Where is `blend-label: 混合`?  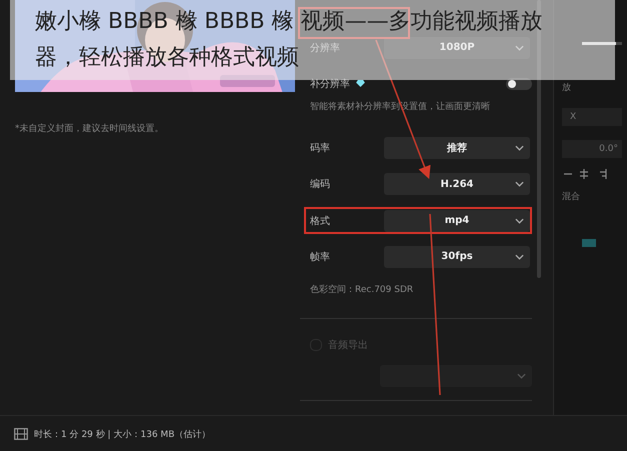
blend-label: 混合 is located at coordinates (571, 196).